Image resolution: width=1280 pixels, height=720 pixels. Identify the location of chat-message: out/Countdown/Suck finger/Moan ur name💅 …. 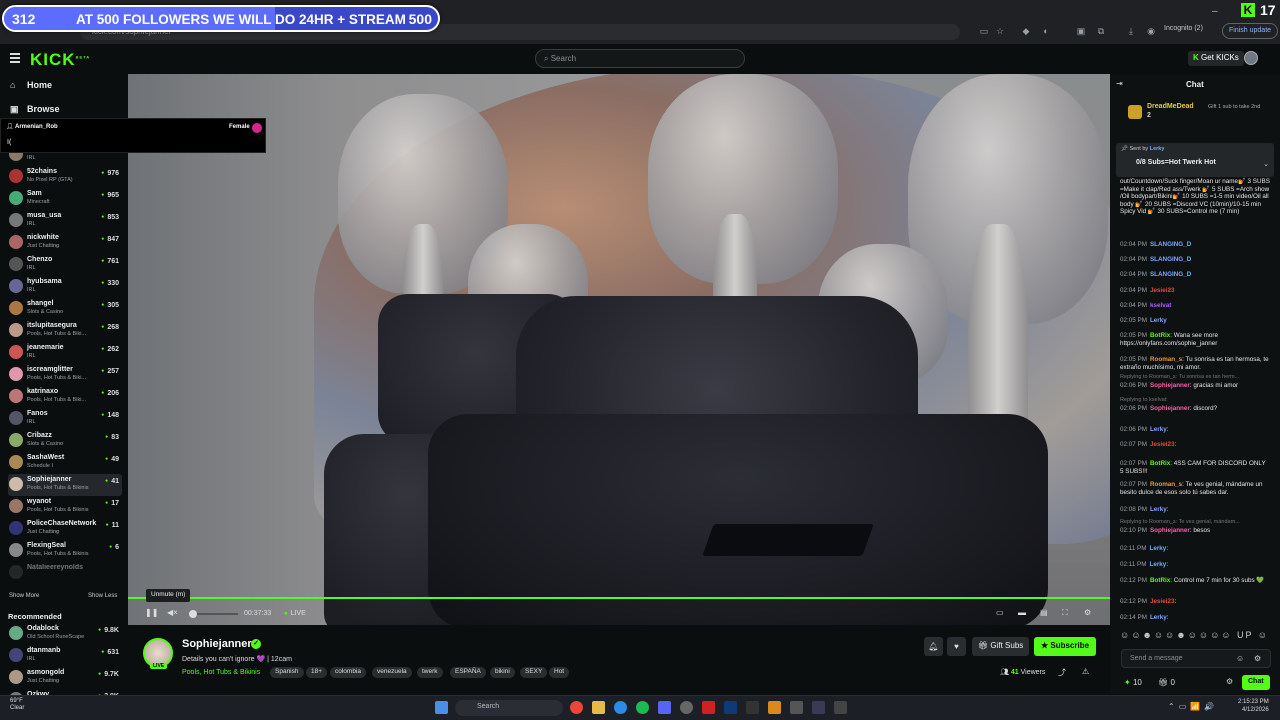
(1195, 197).